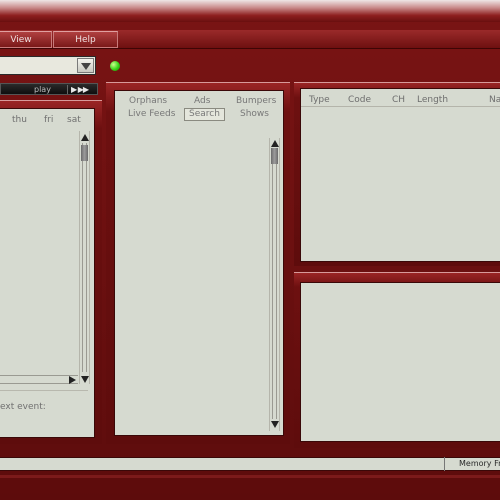 This screenshot has width=500, height=500. What do you see at coordinates (494, 100) in the screenshot?
I see `column-header-name: Na` at bounding box center [494, 100].